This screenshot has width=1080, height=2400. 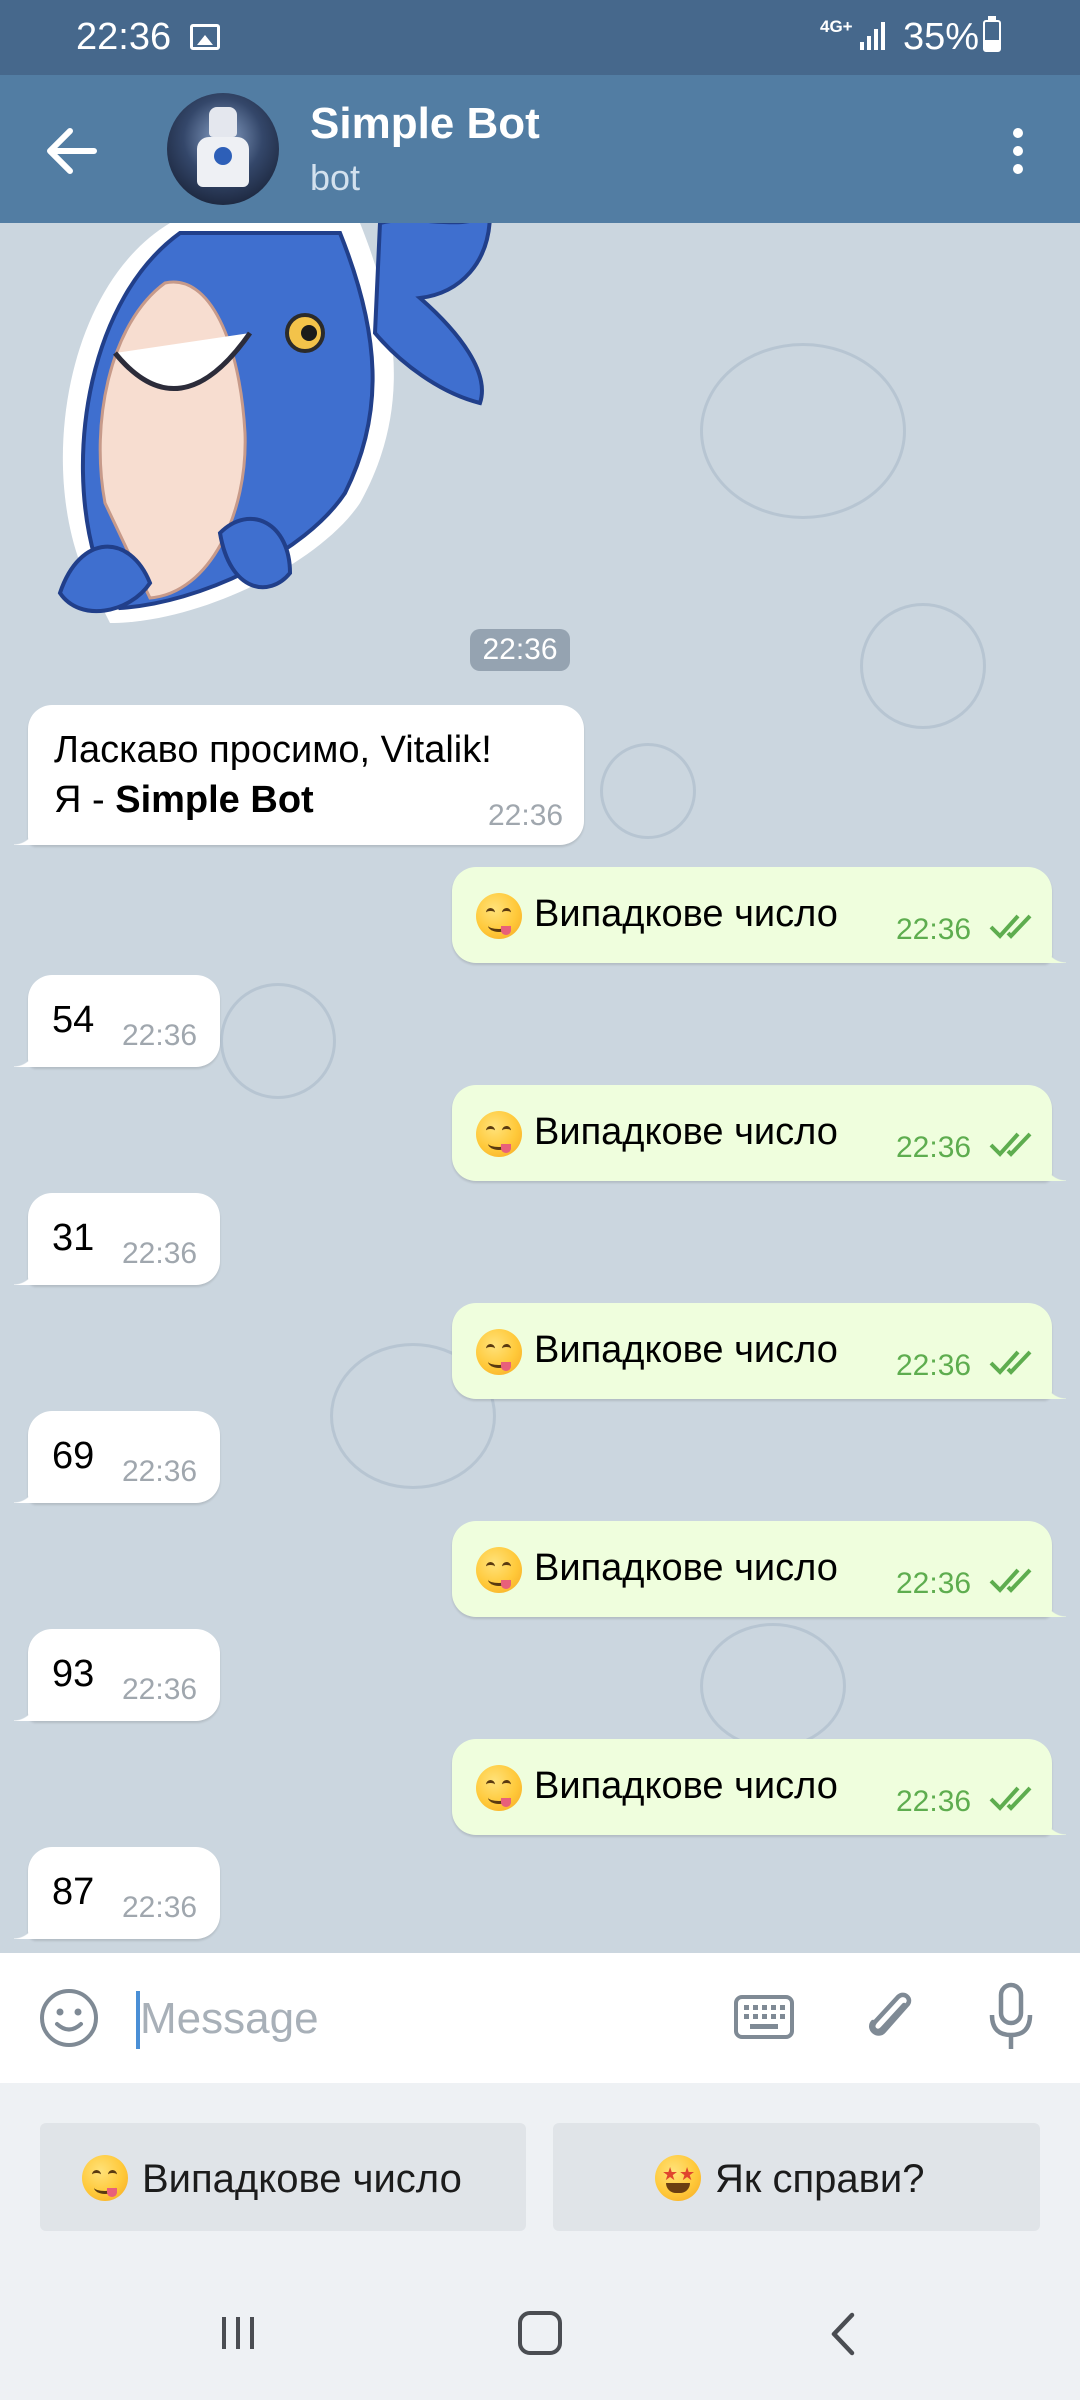 I want to click on reply-button-label: Випадкове число, so click(x=302, y=2179).